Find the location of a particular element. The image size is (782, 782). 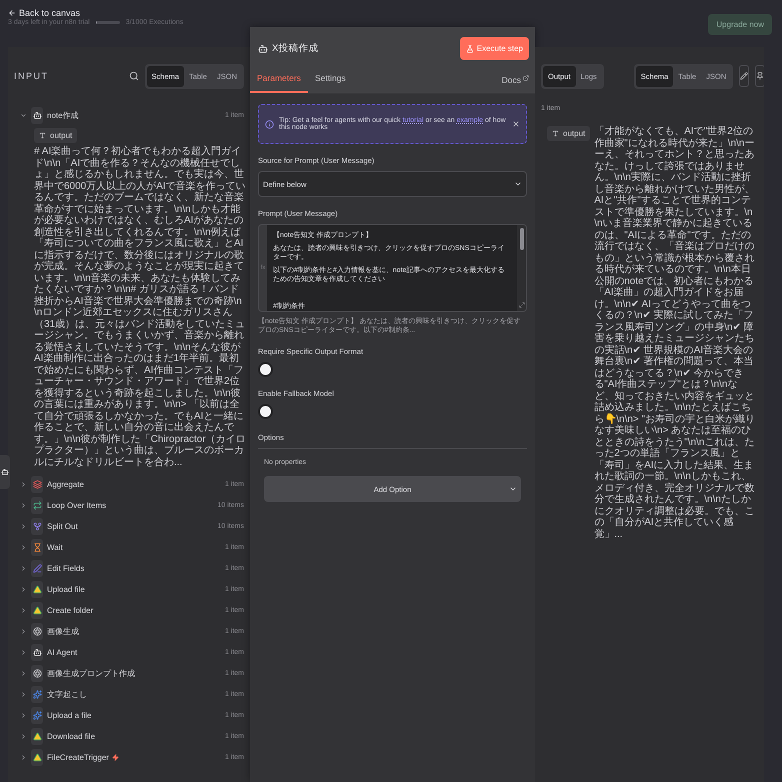

info-icon is located at coordinates (269, 124).